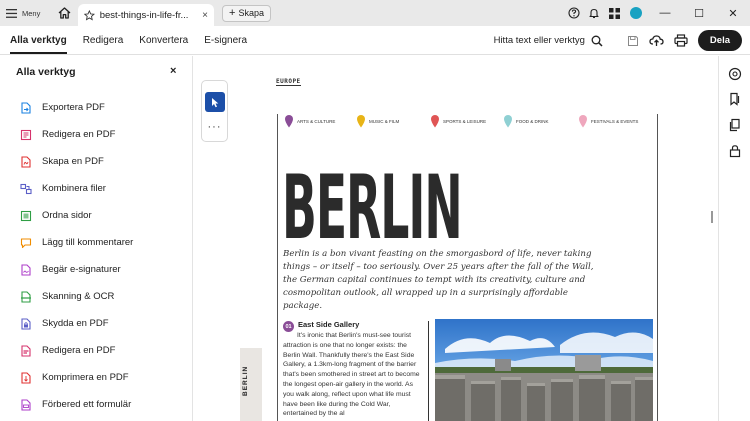 The width and height of the screenshot is (750, 421). What do you see at coordinates (11, 13) in the screenshot?
I see `hamburger-icon` at bounding box center [11, 13].